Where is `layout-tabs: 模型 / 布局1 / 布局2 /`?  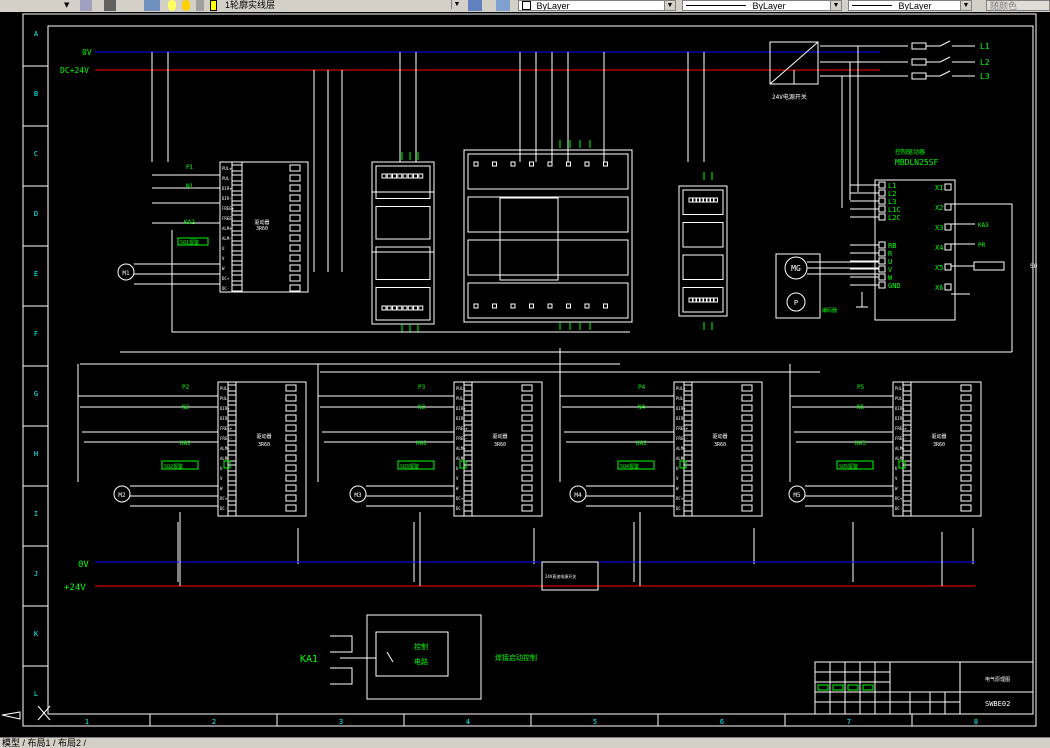 layout-tabs: 模型 / 布局1 / 布局2 / is located at coordinates (525, 742).